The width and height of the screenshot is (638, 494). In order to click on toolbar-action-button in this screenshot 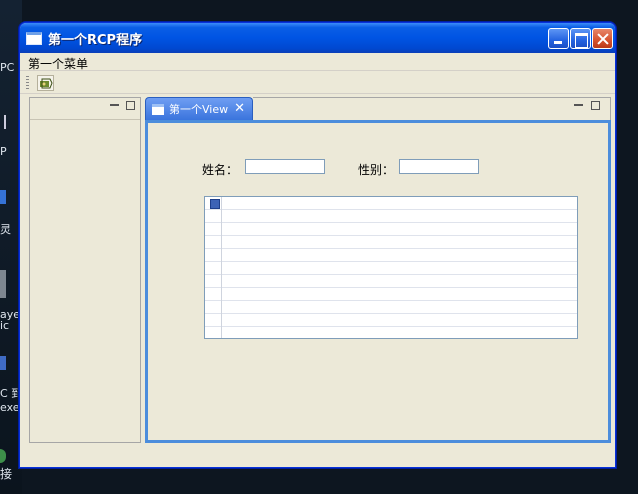, I will do `click(45, 83)`.